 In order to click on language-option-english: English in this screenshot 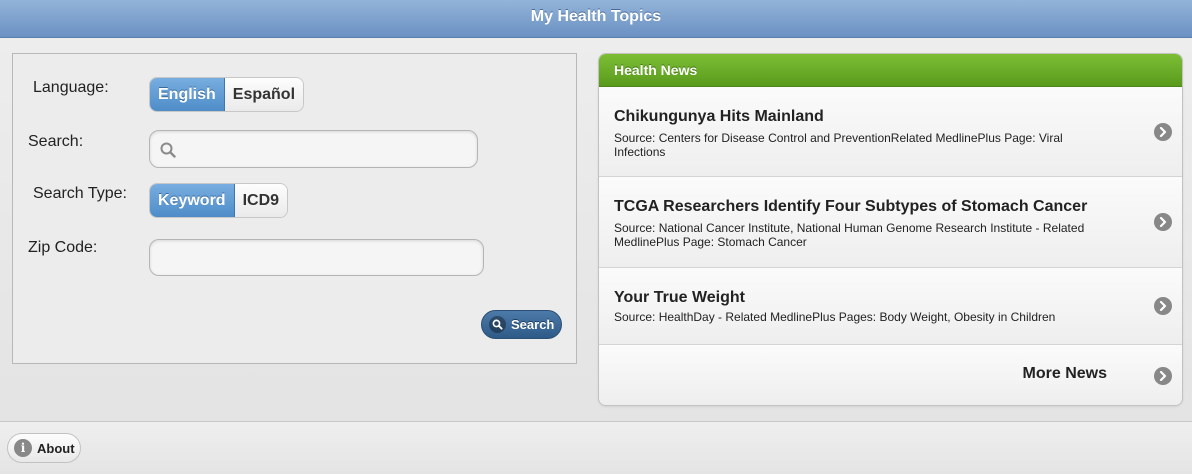, I will do `click(187, 94)`.